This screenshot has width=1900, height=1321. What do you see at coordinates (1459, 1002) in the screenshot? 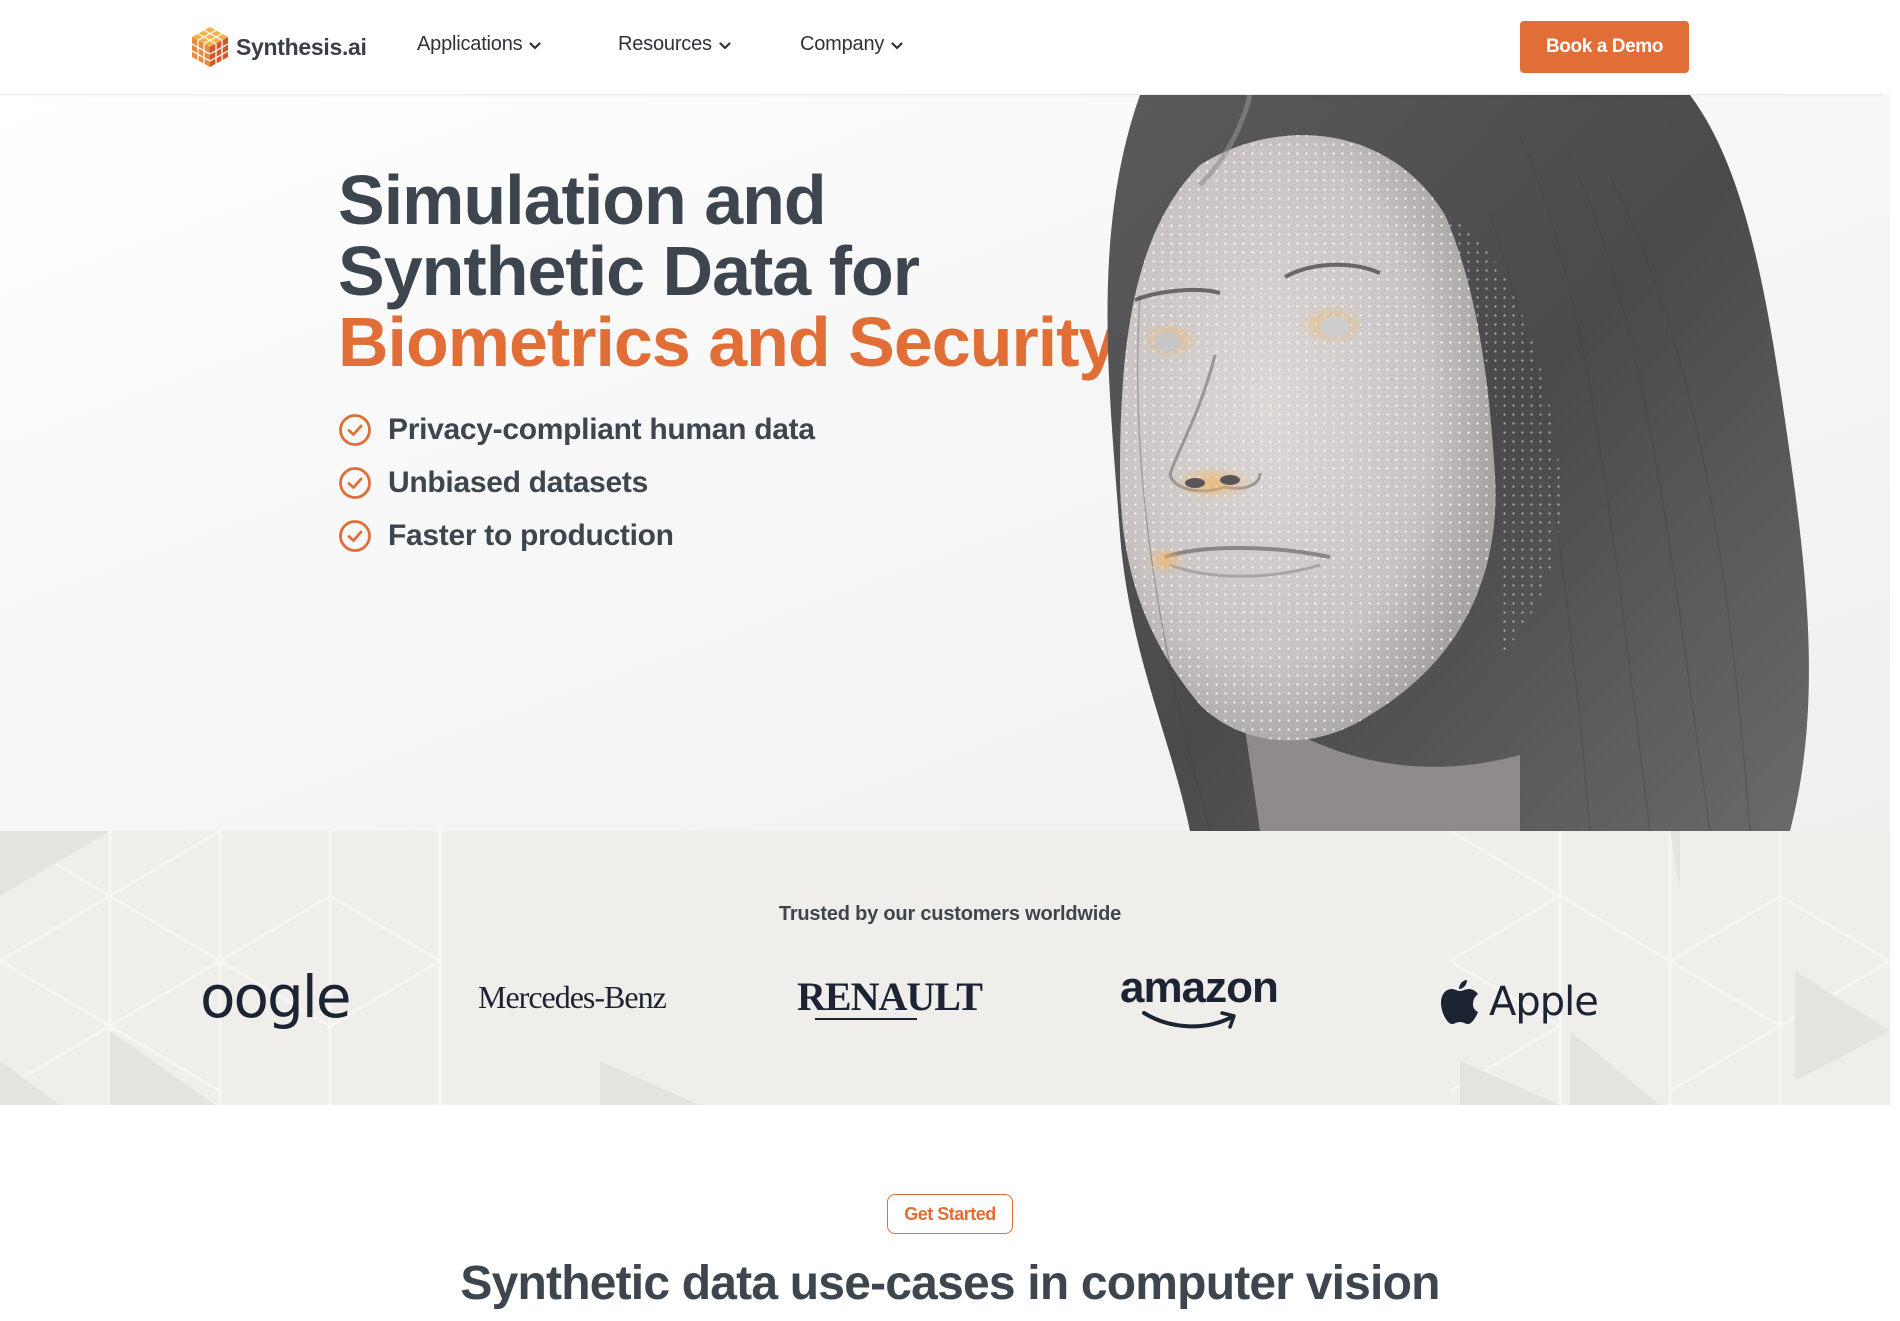
I see `apple-icon` at bounding box center [1459, 1002].